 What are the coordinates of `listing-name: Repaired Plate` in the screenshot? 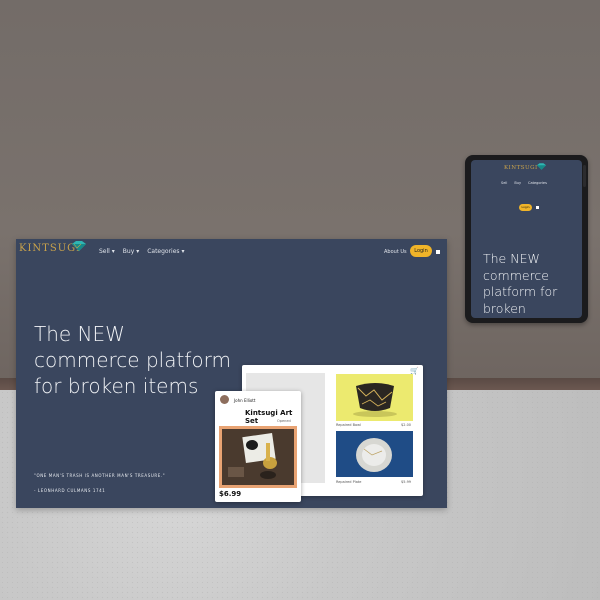 It's located at (349, 482).